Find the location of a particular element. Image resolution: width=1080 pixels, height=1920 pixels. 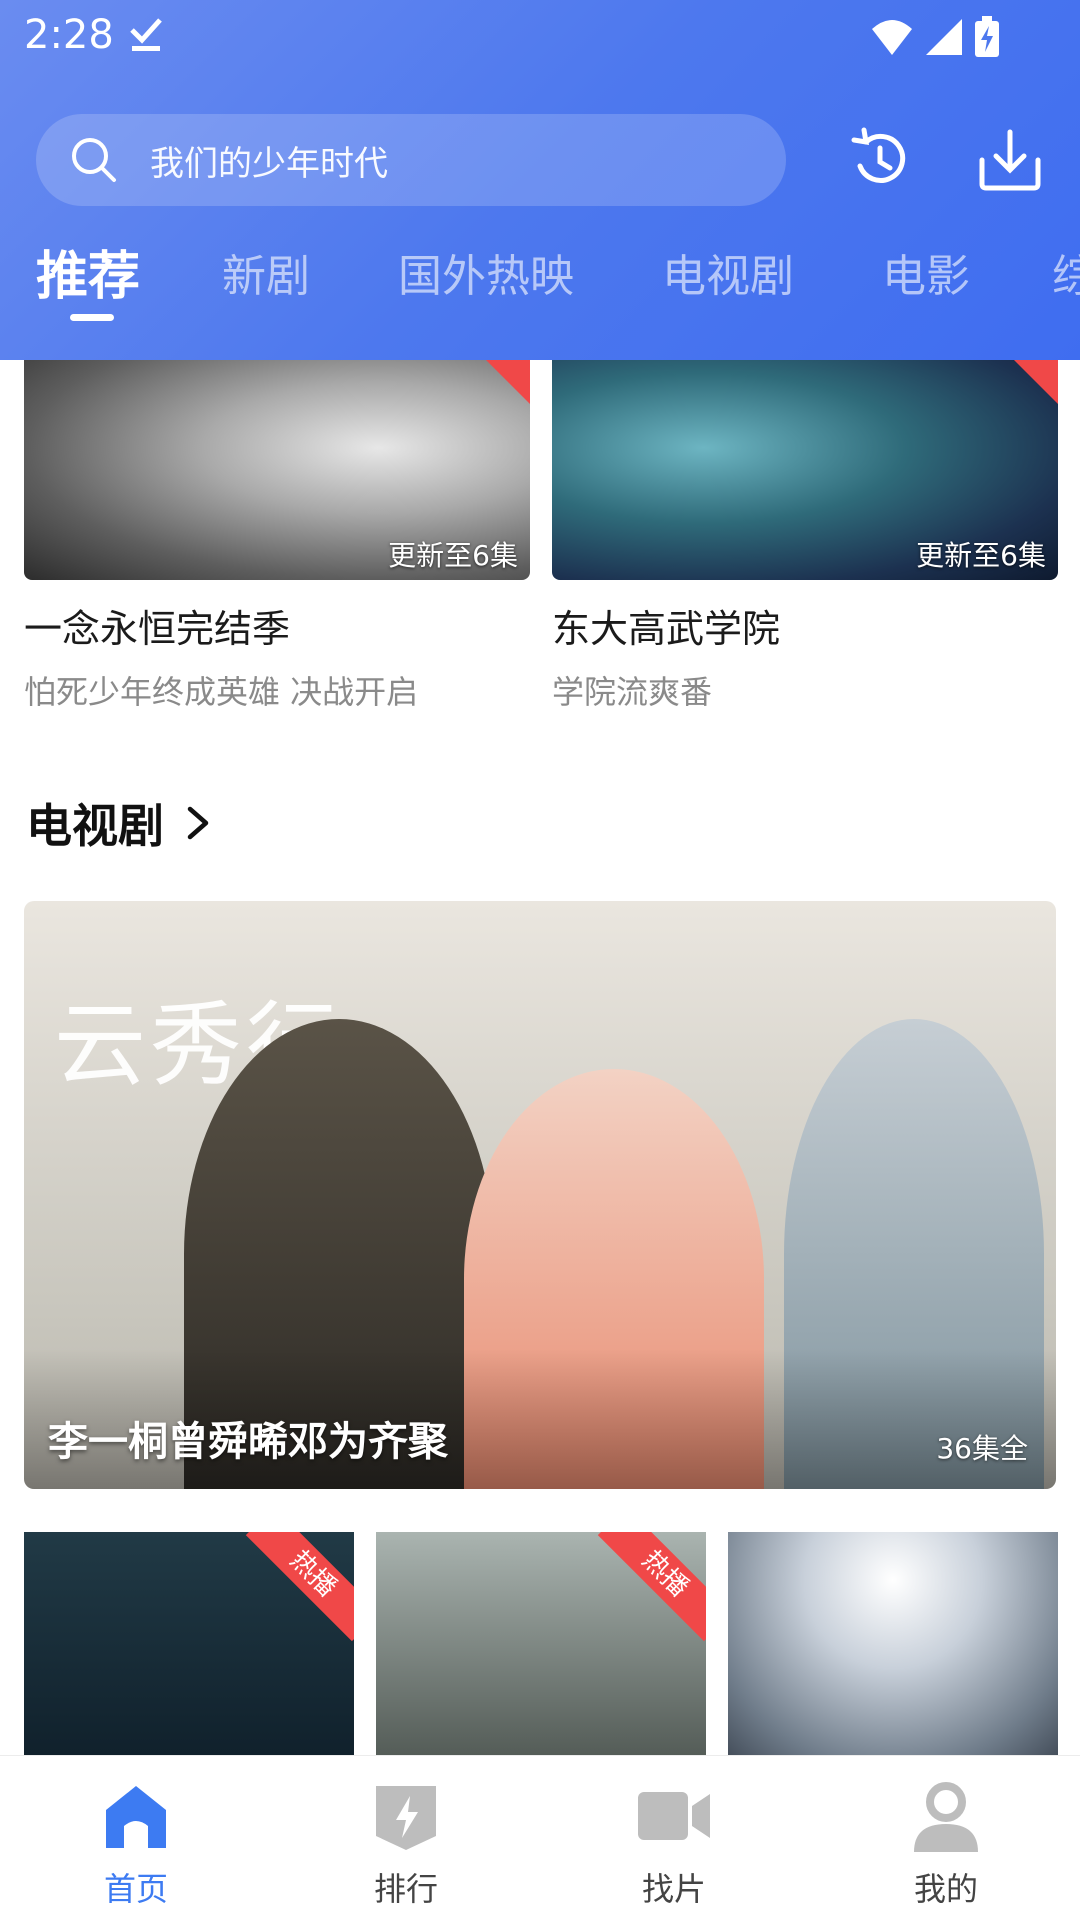

tab-overseas: 国外热映 is located at coordinates (486, 272).